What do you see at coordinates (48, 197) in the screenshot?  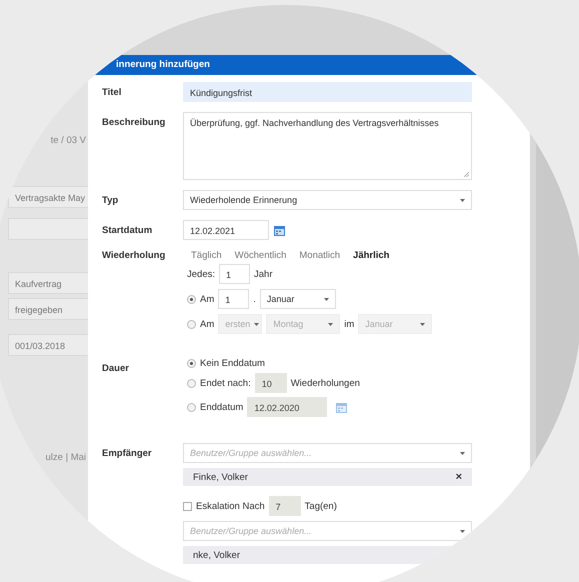 I see `form-field: Vertragsakte May` at bounding box center [48, 197].